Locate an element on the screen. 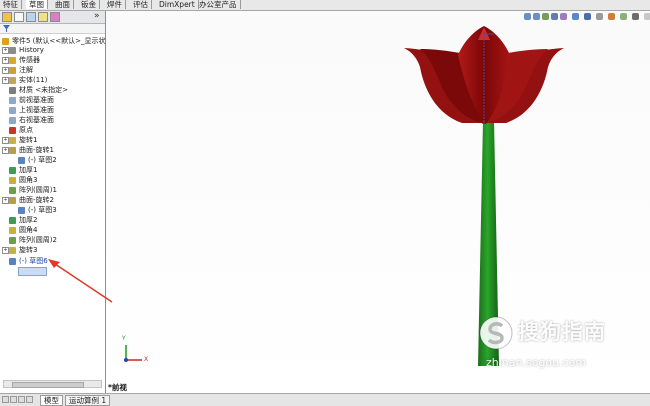 The image size is (650, 406). tree-item-label: 曲面-旋转2 is located at coordinates (36, 200).